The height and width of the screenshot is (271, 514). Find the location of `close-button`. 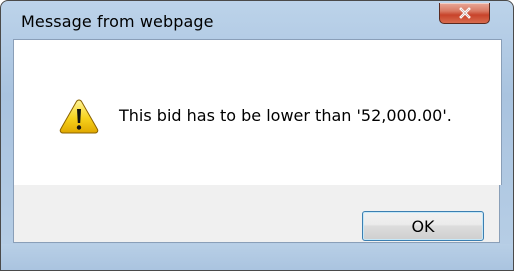

close-button is located at coordinates (464, 13).